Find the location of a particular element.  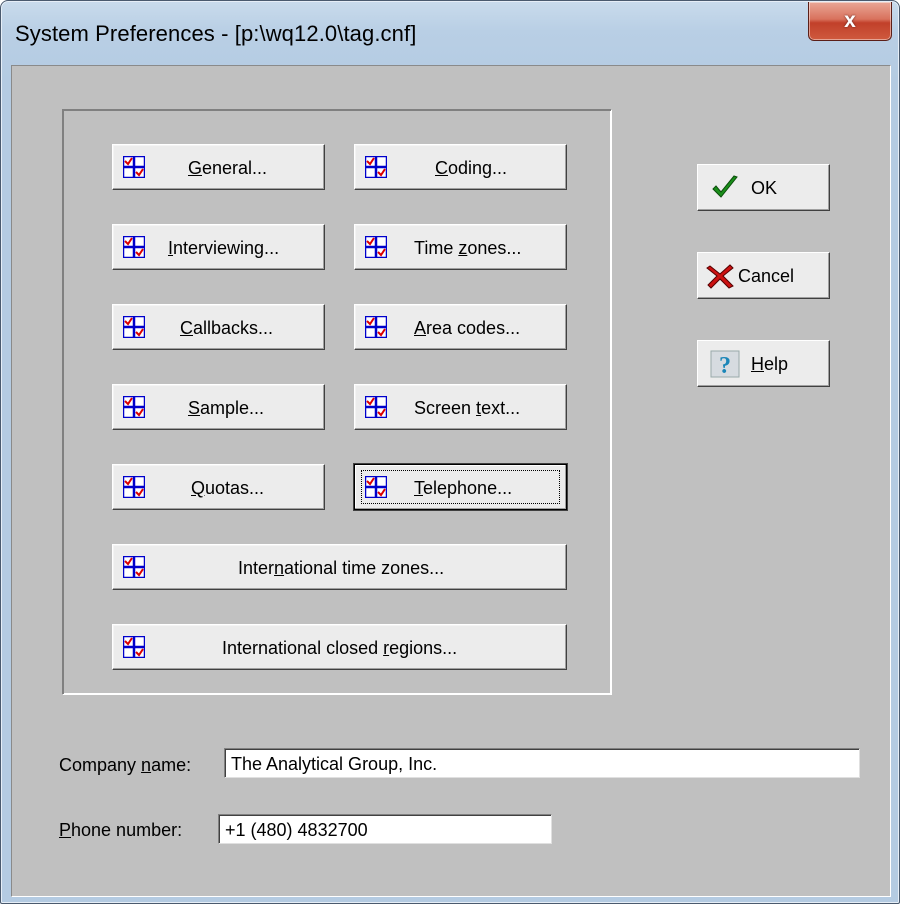

help-question-icon: ? is located at coordinates (725, 364).